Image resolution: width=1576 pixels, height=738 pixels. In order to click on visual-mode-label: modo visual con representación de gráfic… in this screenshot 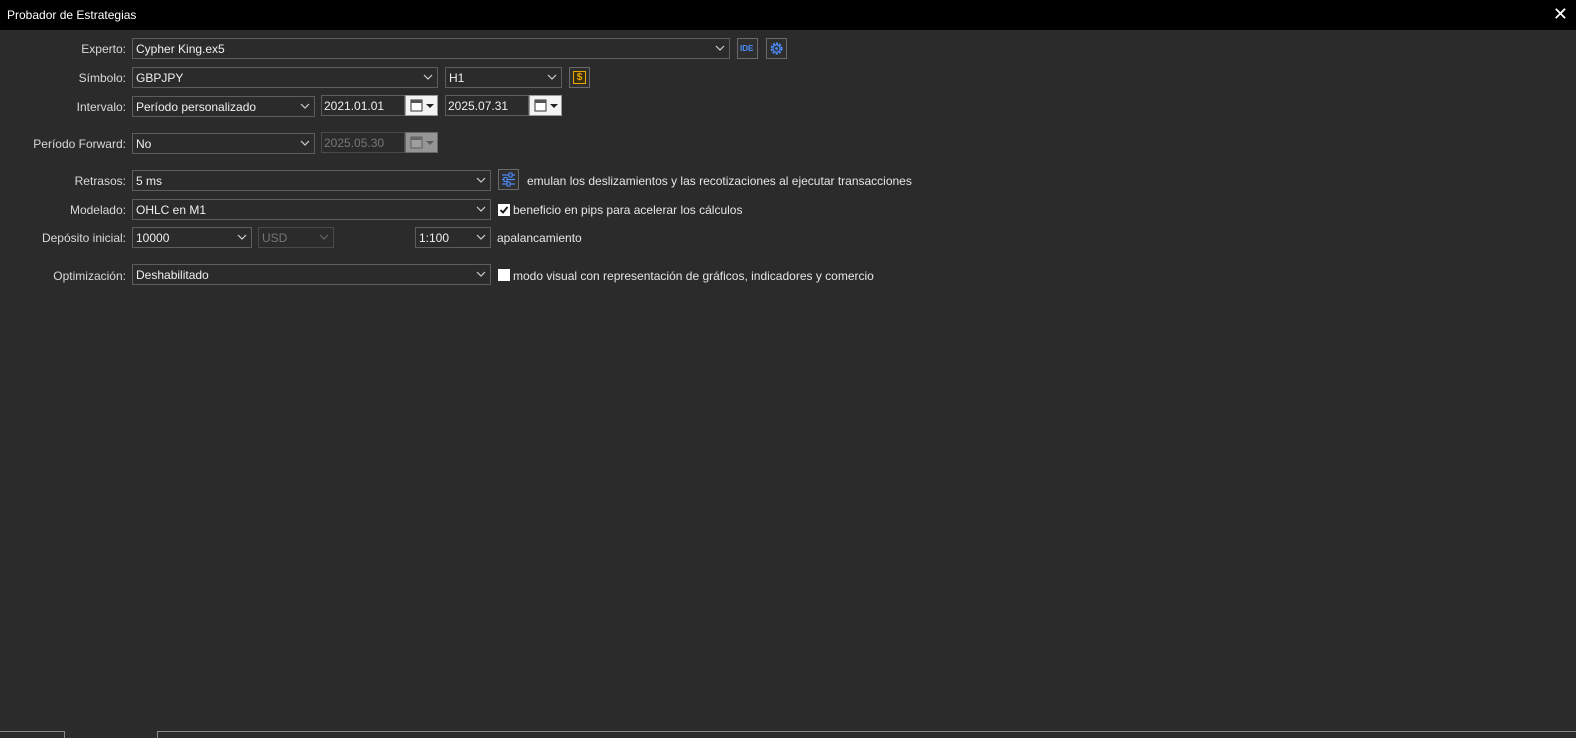, I will do `click(693, 276)`.